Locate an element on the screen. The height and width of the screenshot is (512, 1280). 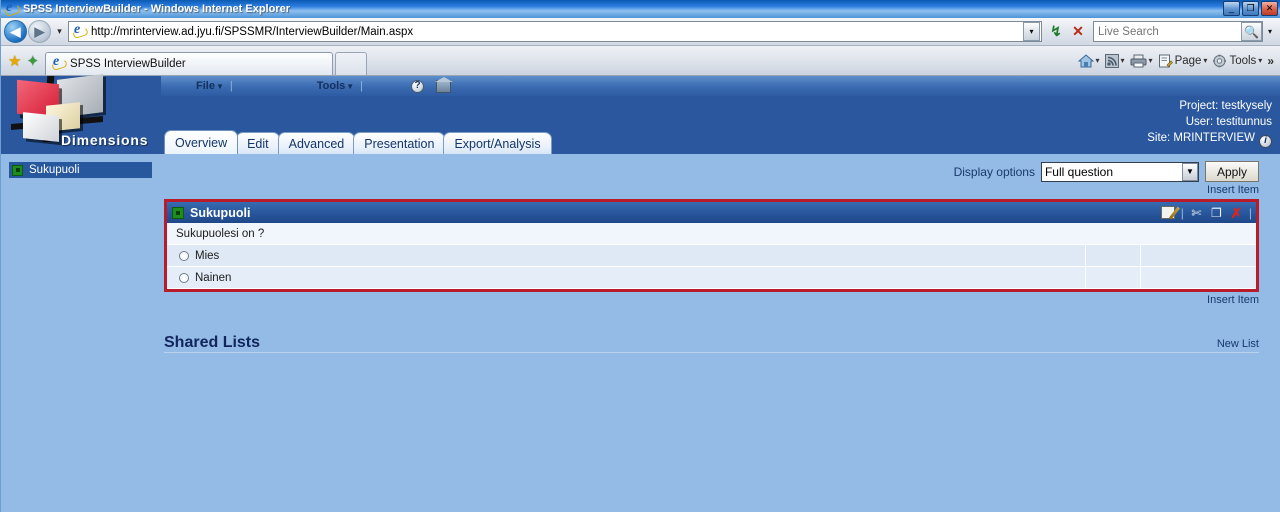
gear-icon is located at coordinates (1220, 60).